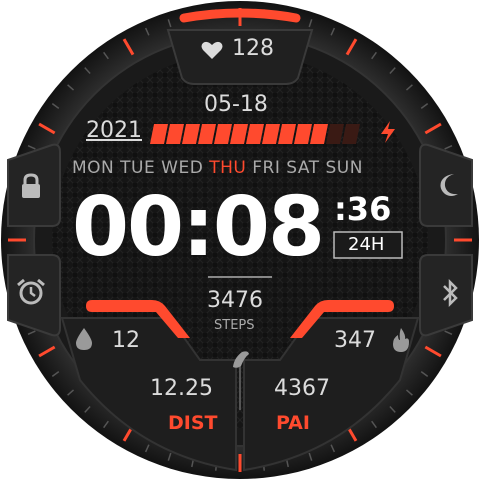 The height and width of the screenshot is (480, 480). Describe the element at coordinates (212, 50) in the screenshot. I see `heart-icon` at that location.